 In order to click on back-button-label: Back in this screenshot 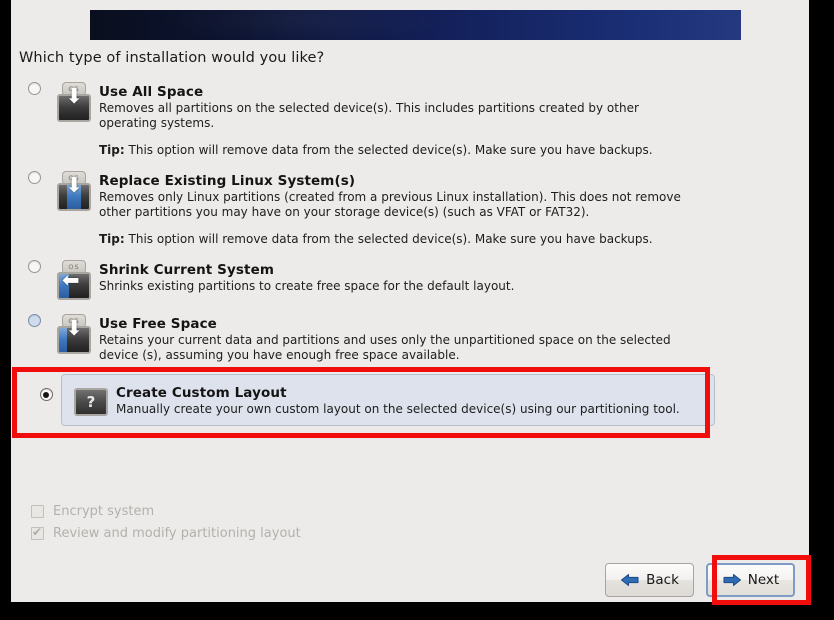, I will do `click(662, 580)`.